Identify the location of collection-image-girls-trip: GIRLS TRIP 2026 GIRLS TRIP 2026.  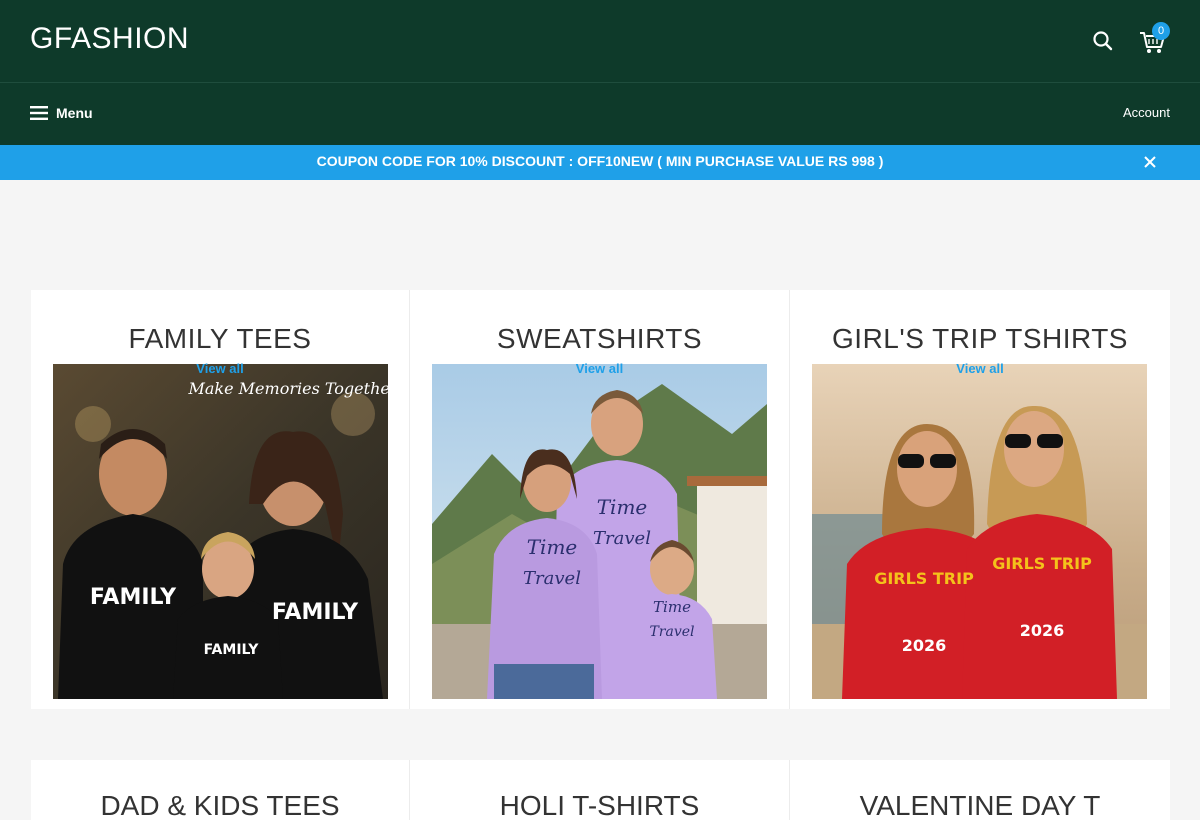
(979, 531).